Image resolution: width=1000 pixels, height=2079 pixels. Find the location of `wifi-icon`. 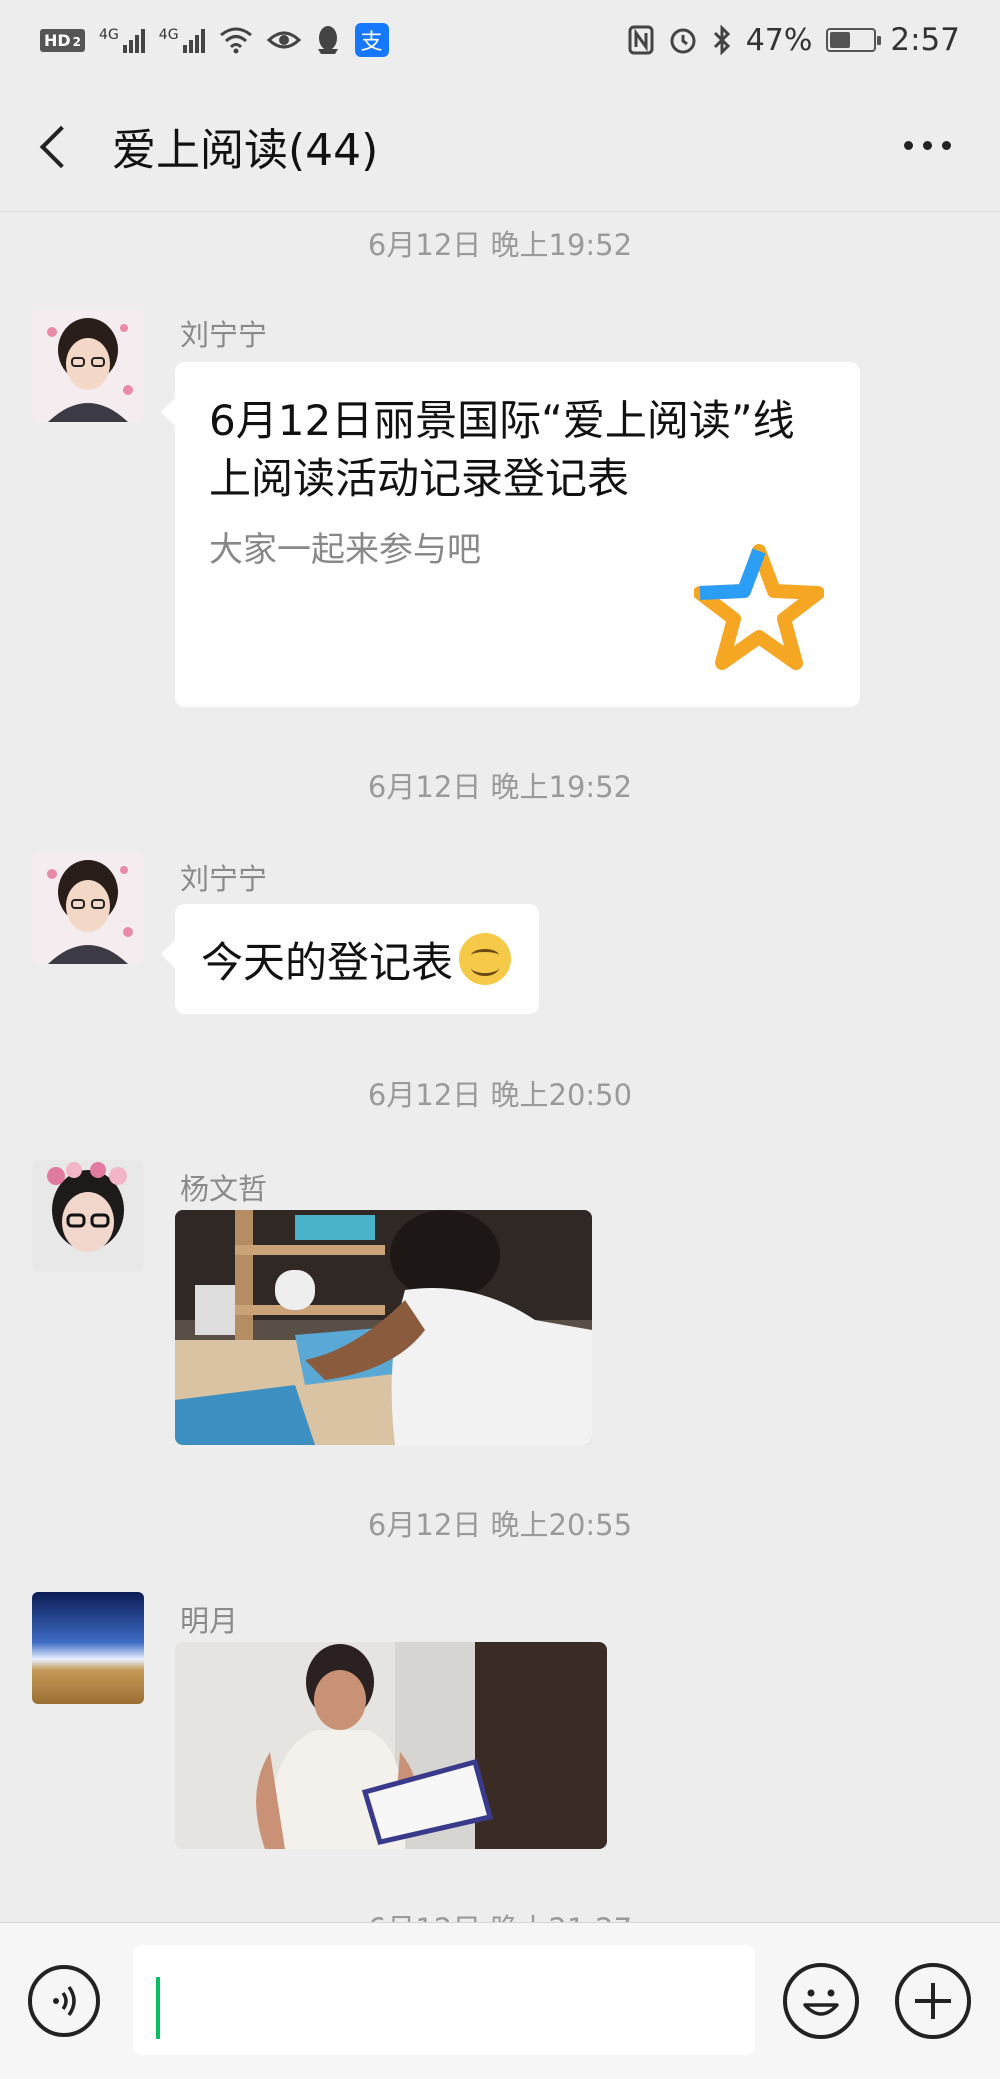

wifi-icon is located at coordinates (235, 40).